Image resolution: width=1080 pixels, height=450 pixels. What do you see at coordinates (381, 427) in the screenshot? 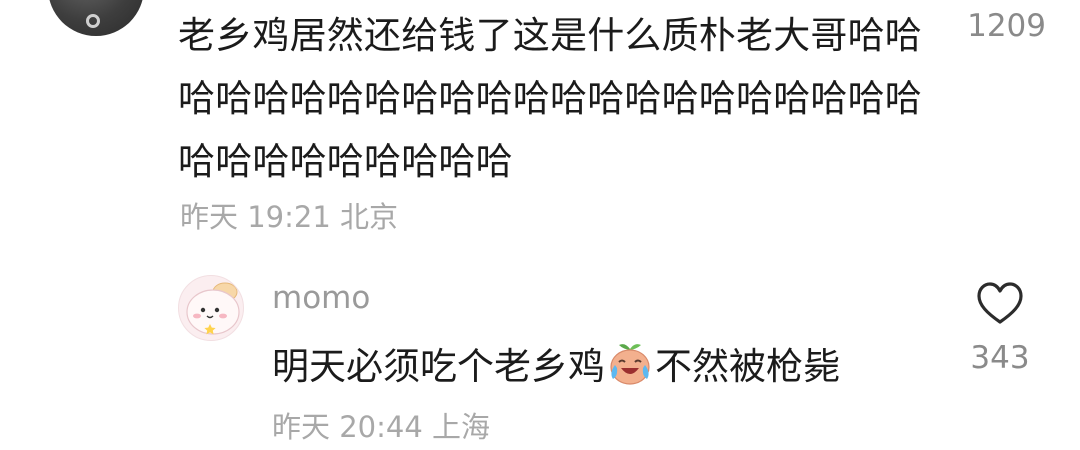
I see `reply-meta: 昨天 20:44 上海` at bounding box center [381, 427].